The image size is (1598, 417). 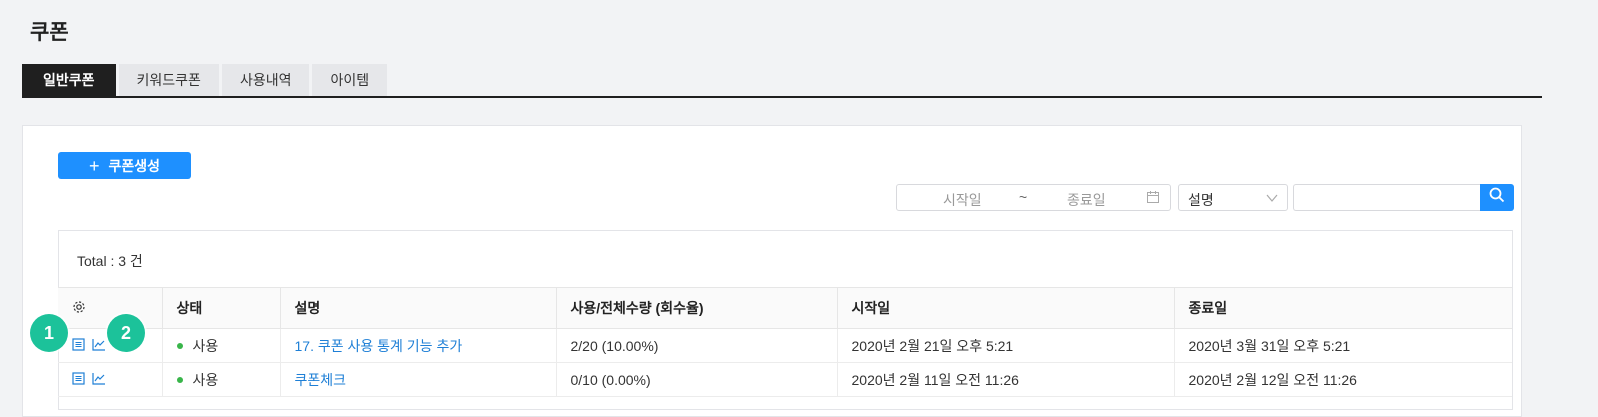 What do you see at coordinates (1153, 198) in the screenshot?
I see `calendar-icon` at bounding box center [1153, 198].